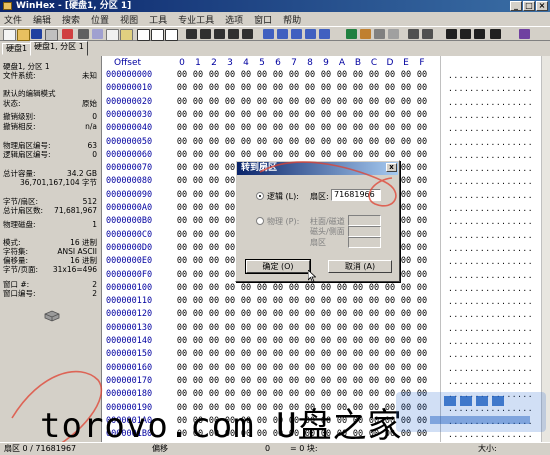 The width and height of the screenshot is (550, 455). I want to click on upantool-logo-icon, so click(471, 412).